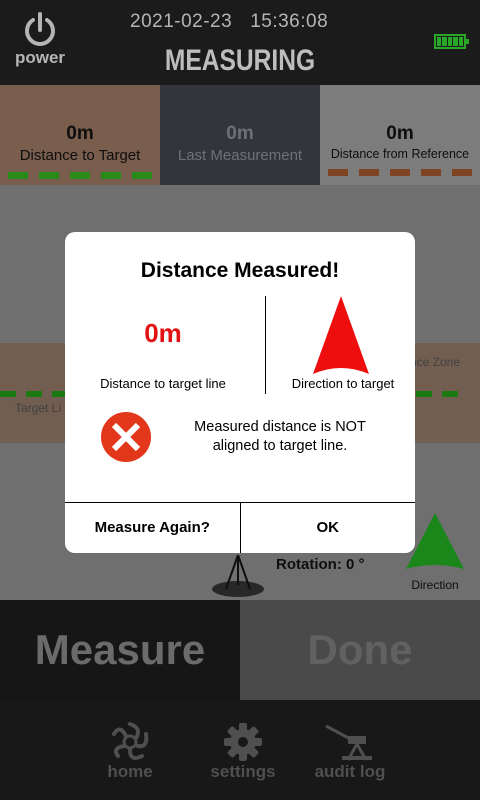  What do you see at coordinates (126, 437) in the screenshot?
I see `error-x-icon` at bounding box center [126, 437].